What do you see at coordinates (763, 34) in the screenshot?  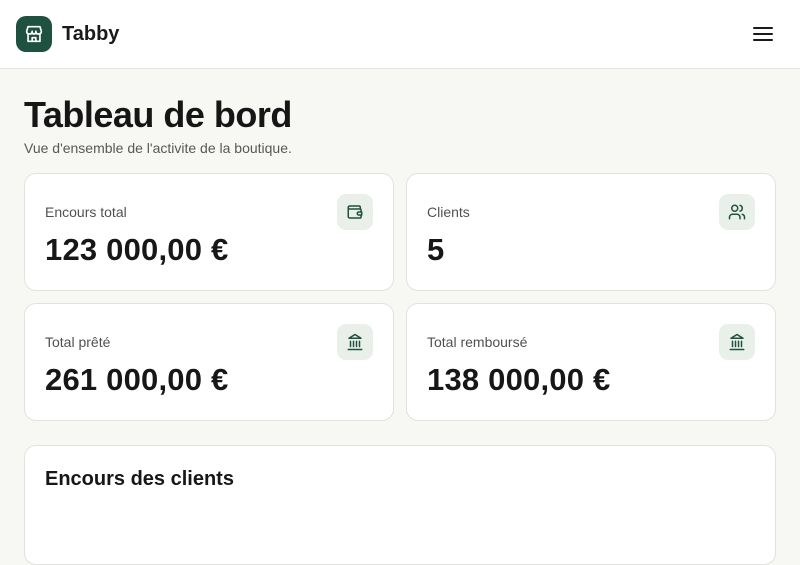 I see `hamburger-menu-icon` at bounding box center [763, 34].